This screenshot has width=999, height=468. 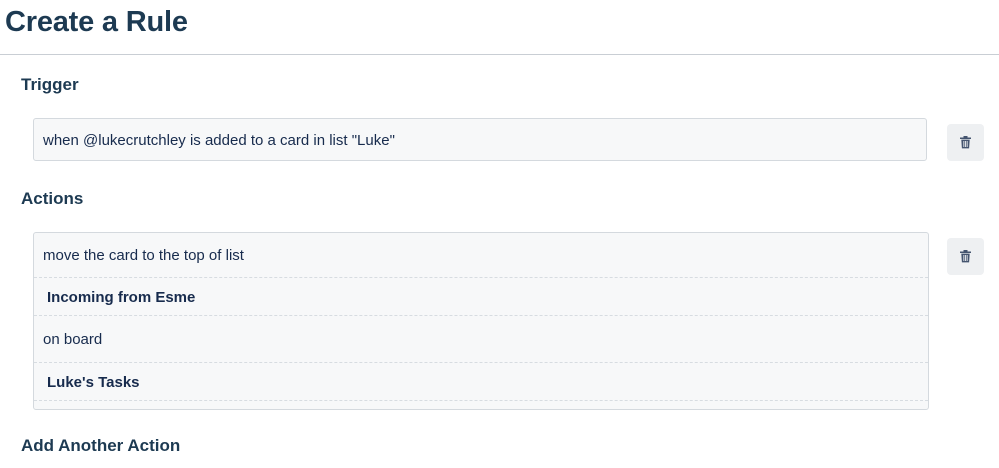 What do you see at coordinates (52, 198) in the screenshot?
I see `actions-heading: Actions` at bounding box center [52, 198].